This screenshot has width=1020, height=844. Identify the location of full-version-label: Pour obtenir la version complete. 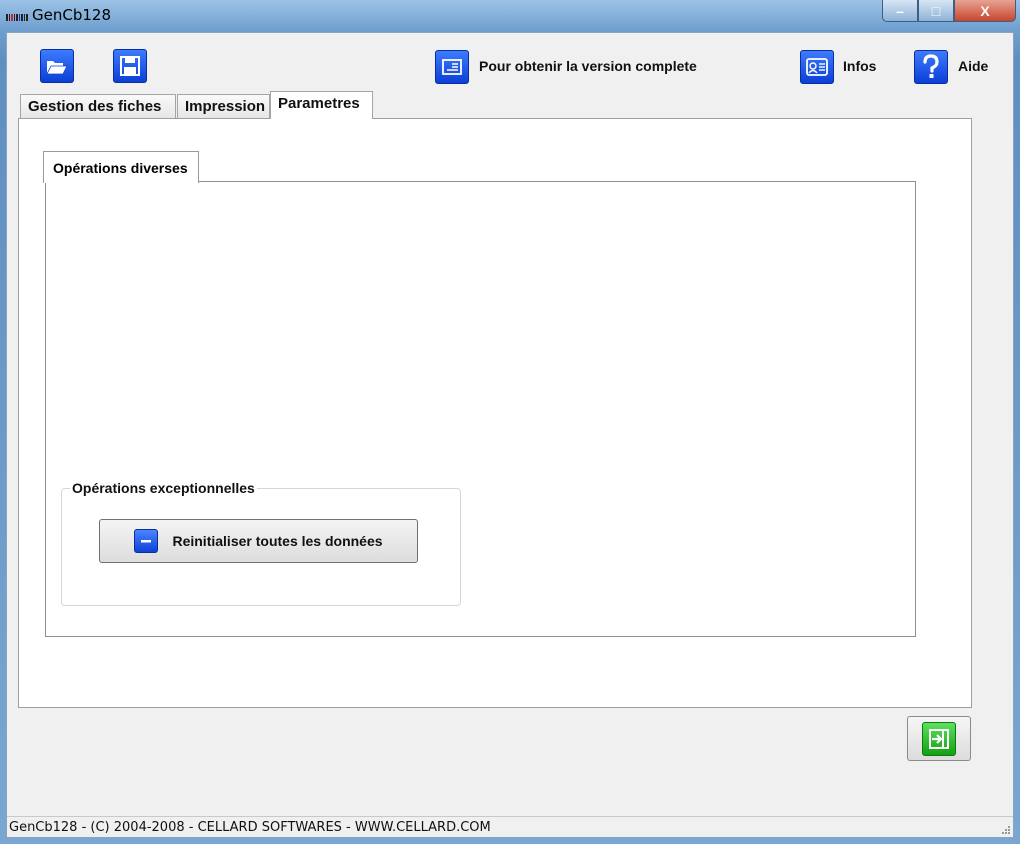
(588, 66).